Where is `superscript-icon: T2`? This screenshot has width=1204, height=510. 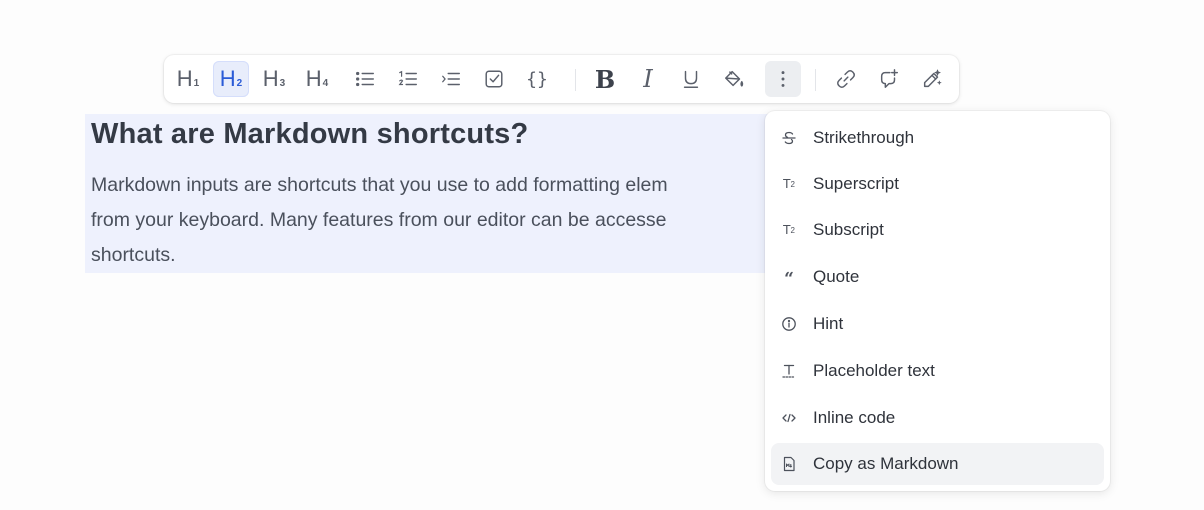 superscript-icon: T2 is located at coordinates (789, 184).